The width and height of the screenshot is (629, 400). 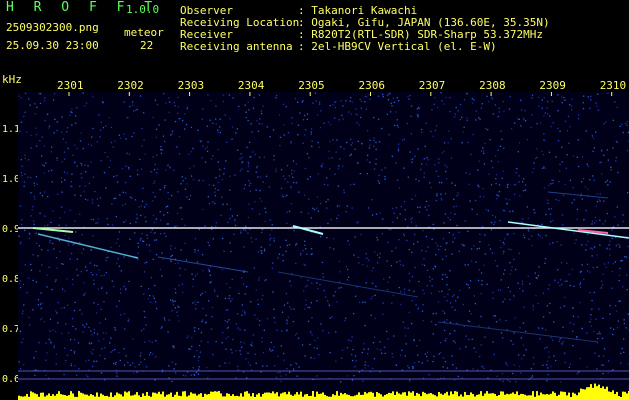 I want to click on x-tick-label: 2305, so click(x=311, y=85).